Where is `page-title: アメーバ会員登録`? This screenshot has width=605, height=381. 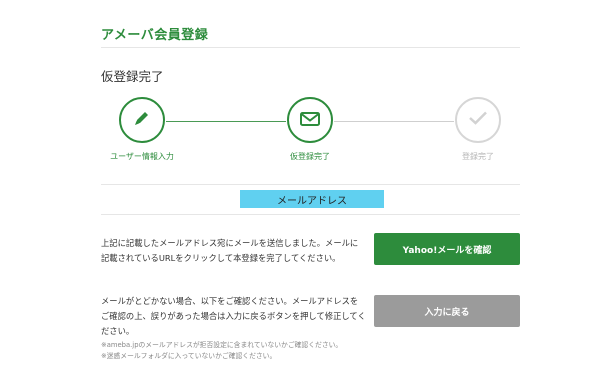 page-title: アメーバ会員登録 is located at coordinates (155, 35).